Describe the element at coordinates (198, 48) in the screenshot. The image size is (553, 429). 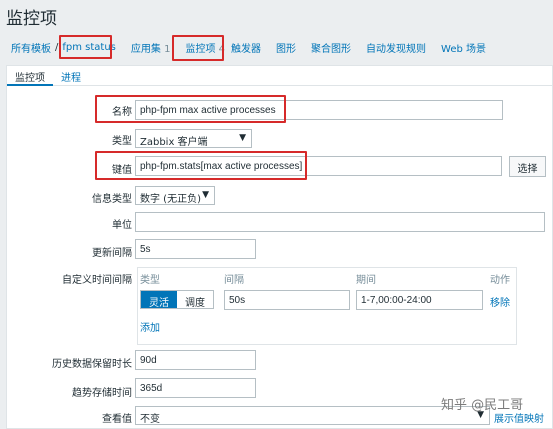
I see `highlight-items-tab` at that location.